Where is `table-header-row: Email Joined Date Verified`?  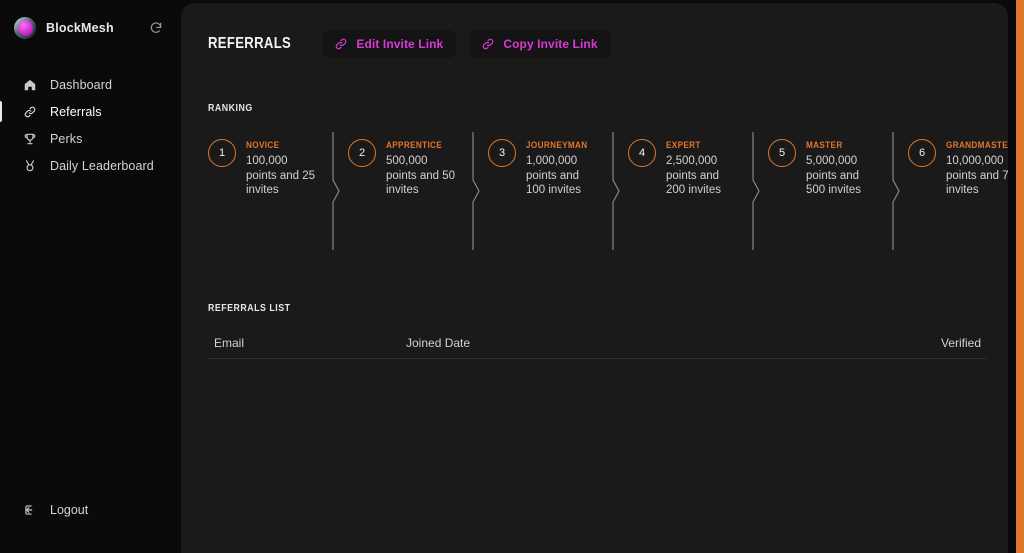
table-header-row: Email Joined Date Verified is located at coordinates (597, 347).